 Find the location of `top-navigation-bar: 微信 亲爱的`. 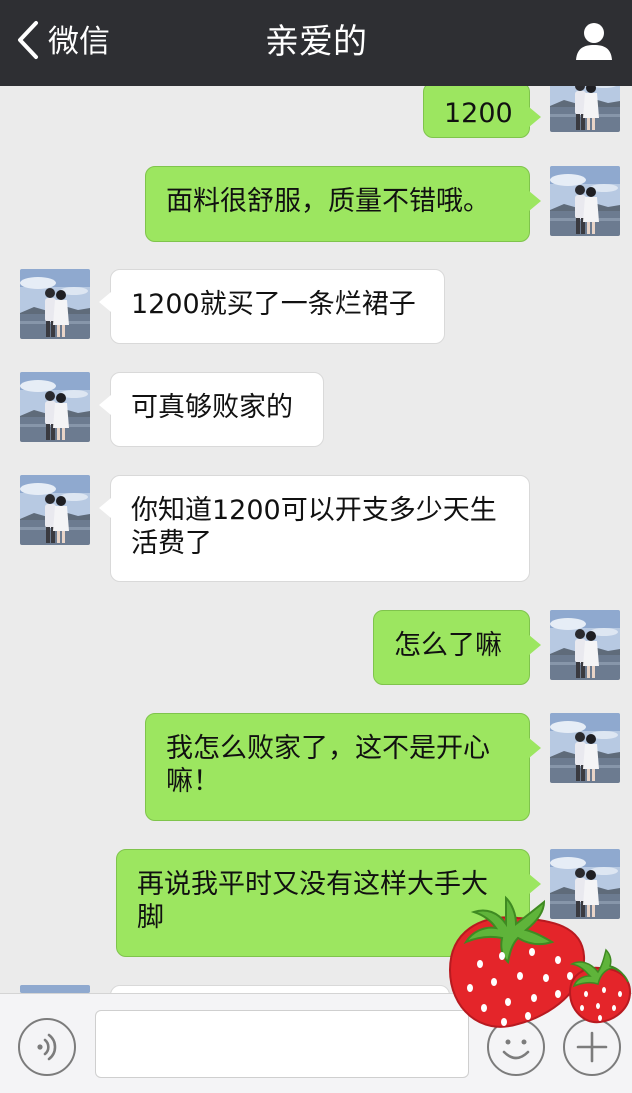

top-navigation-bar: 微信 亲爱的 is located at coordinates (316, 43).